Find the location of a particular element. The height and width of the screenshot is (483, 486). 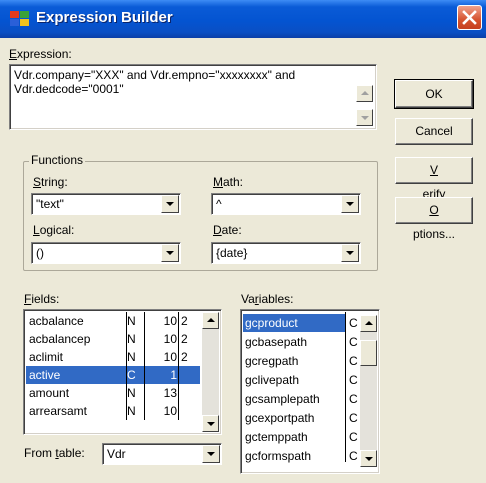

expression-label-rest: xpression: is located at coordinates (44, 54).